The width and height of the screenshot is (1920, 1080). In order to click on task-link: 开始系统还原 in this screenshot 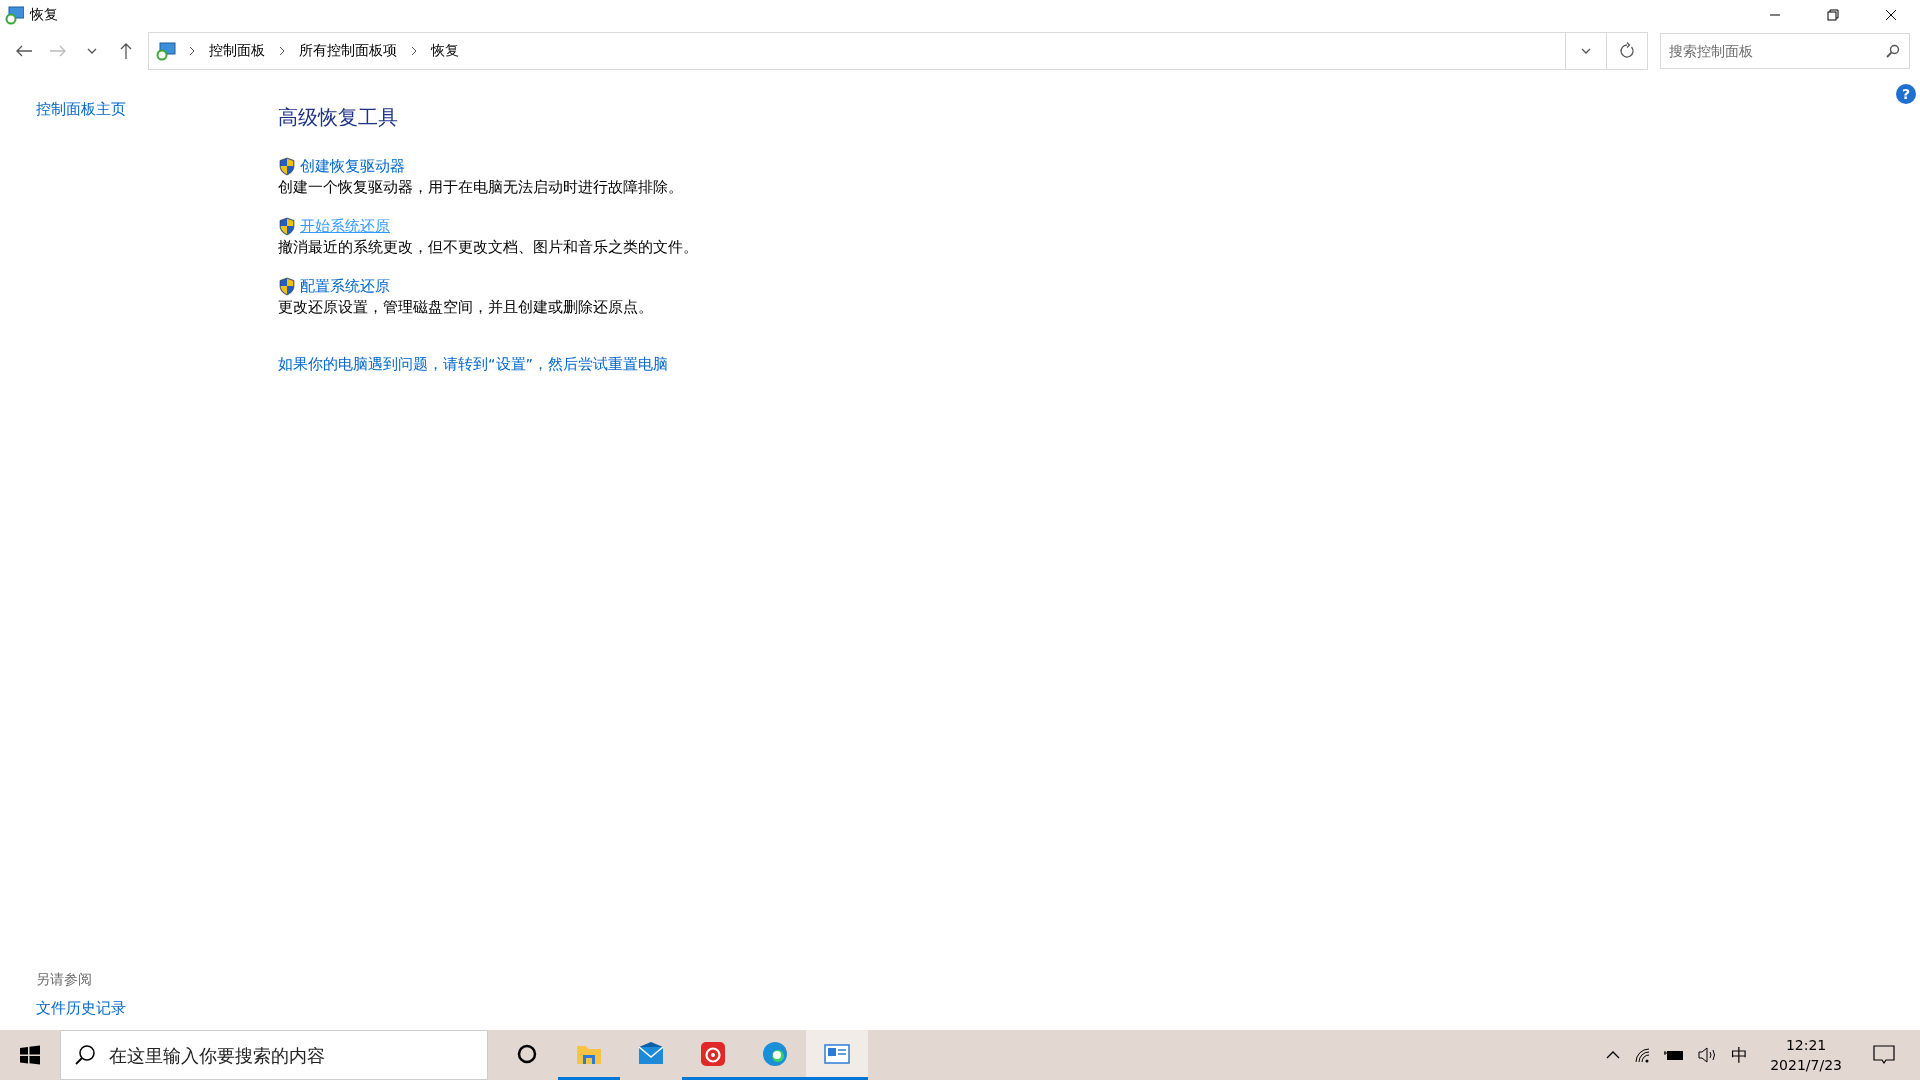, I will do `click(345, 226)`.